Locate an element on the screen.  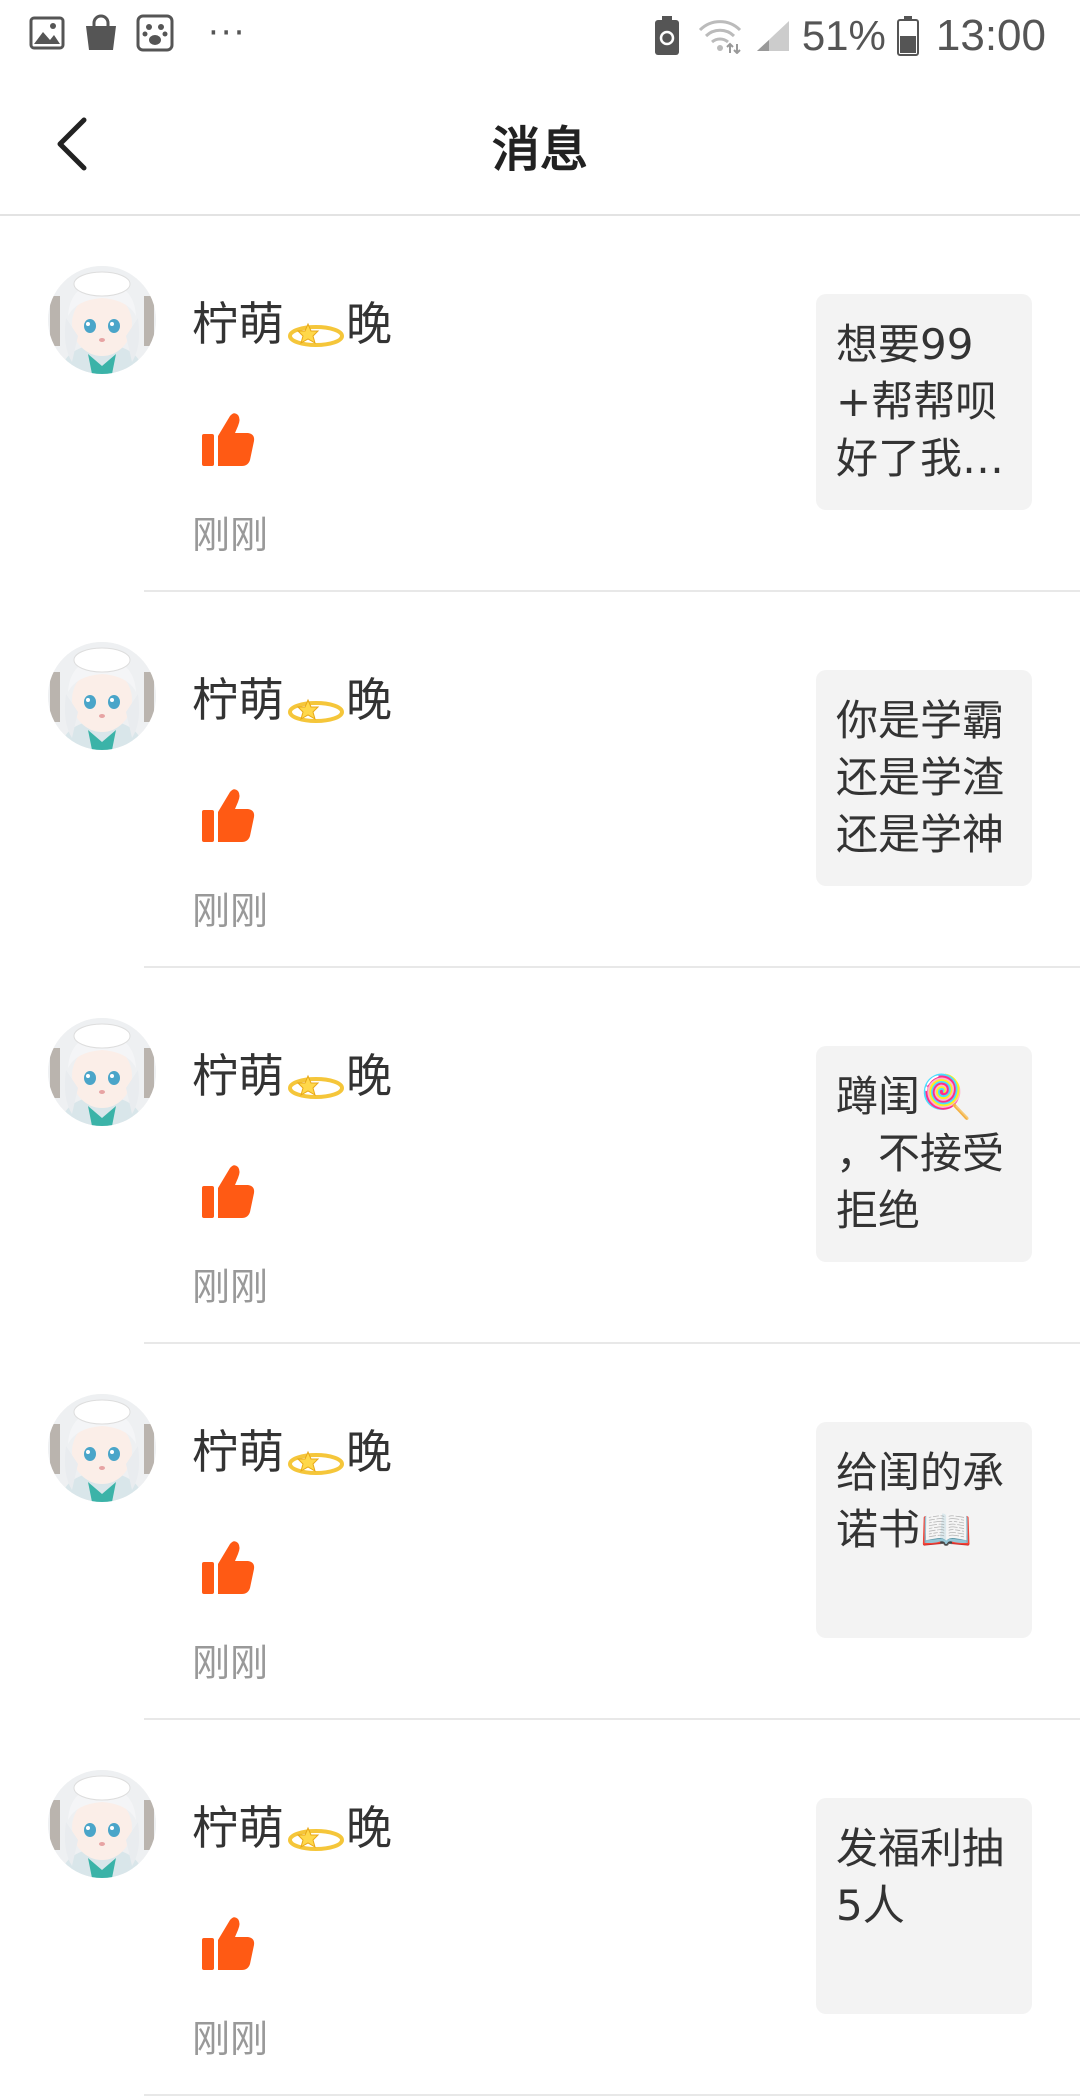
shopping-bag-icon is located at coordinates (101, 33).